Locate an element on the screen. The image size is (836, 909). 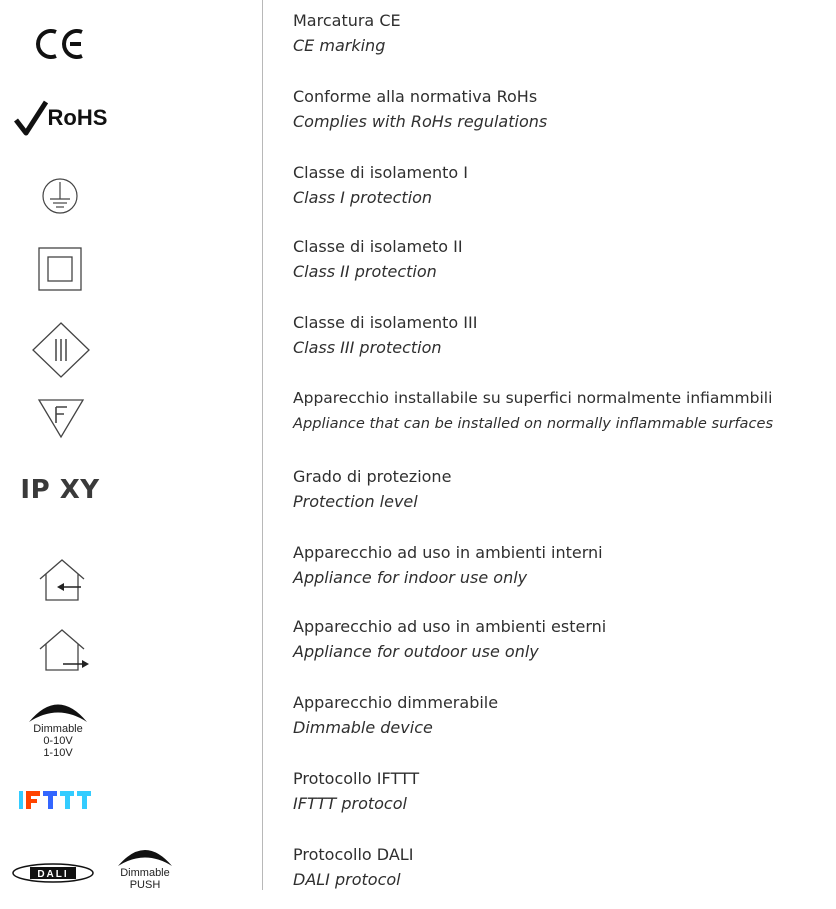
outdoor-use-icon is located at coordinates (64, 650).